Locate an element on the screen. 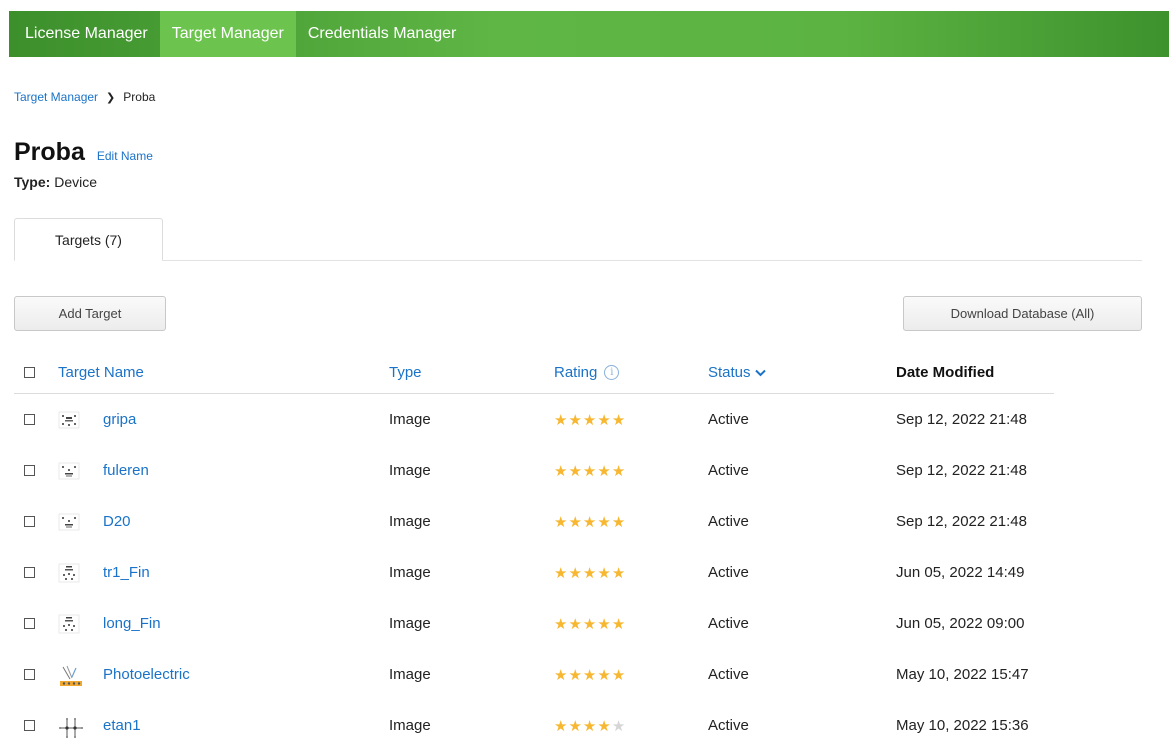 This screenshot has width=1169, height=749. title-row: Proba Edit Name is located at coordinates (83, 152).